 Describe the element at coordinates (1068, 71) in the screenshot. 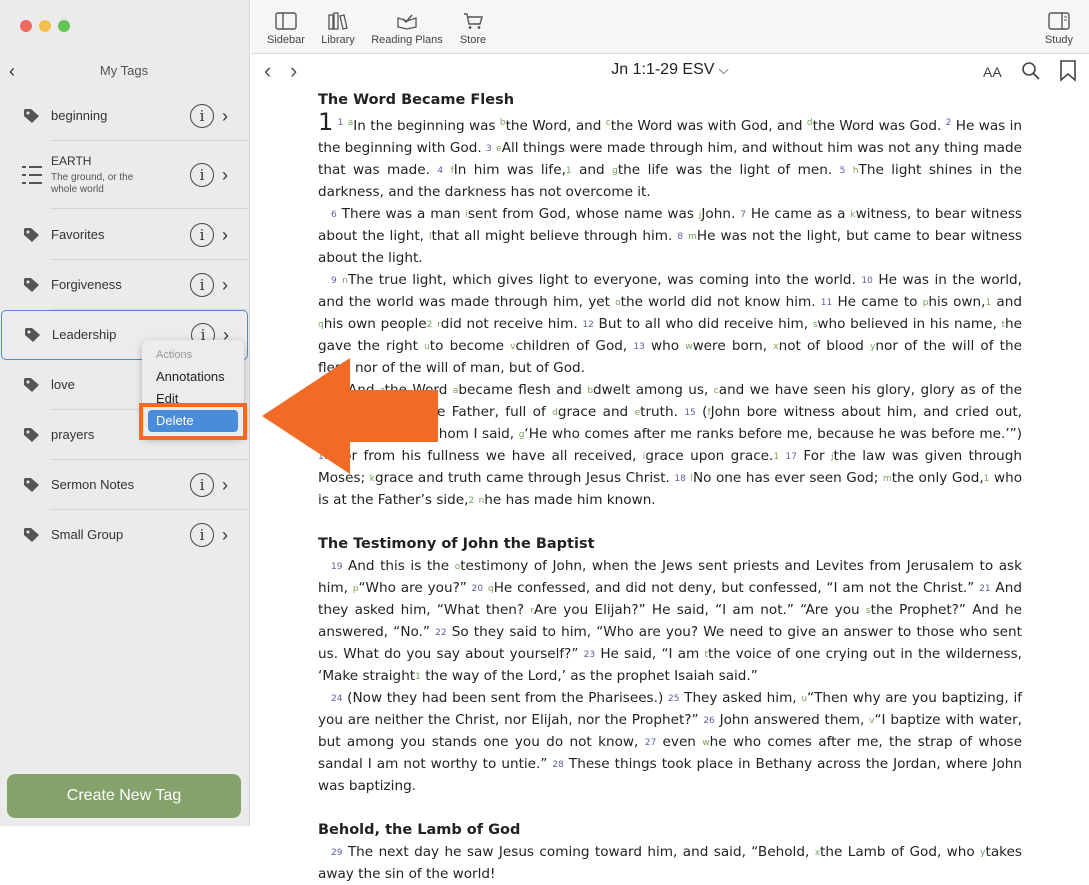

I see `bookmark-icon` at that location.